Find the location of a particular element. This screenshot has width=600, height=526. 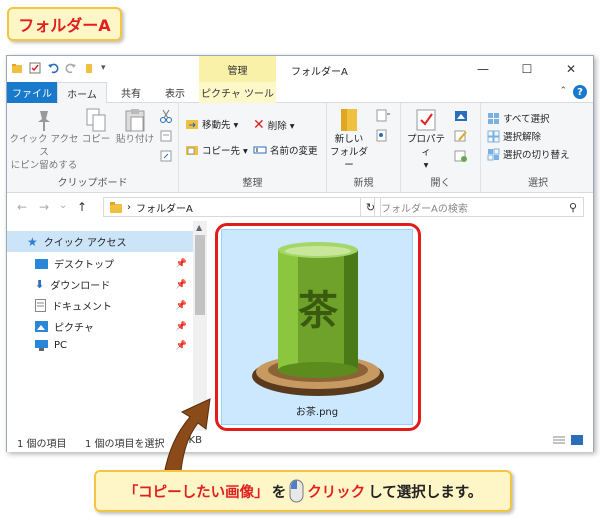

tab-picture-tools: ピクチャ ツール is located at coordinates (237, 92).